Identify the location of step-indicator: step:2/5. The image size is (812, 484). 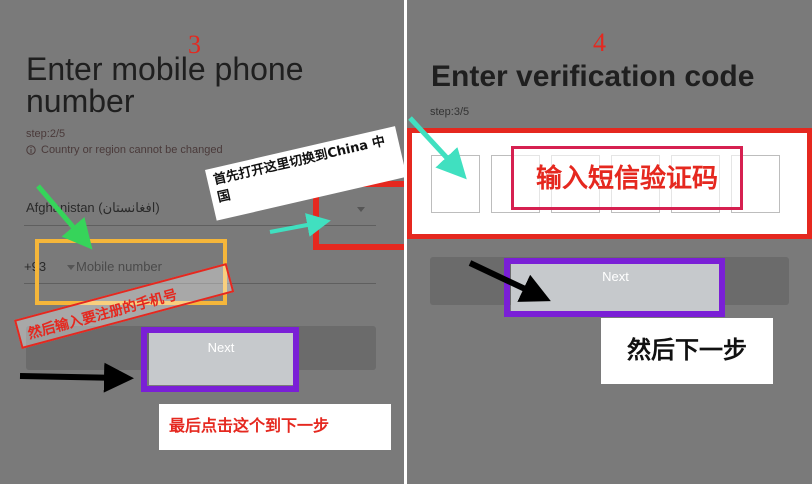
(46, 134).